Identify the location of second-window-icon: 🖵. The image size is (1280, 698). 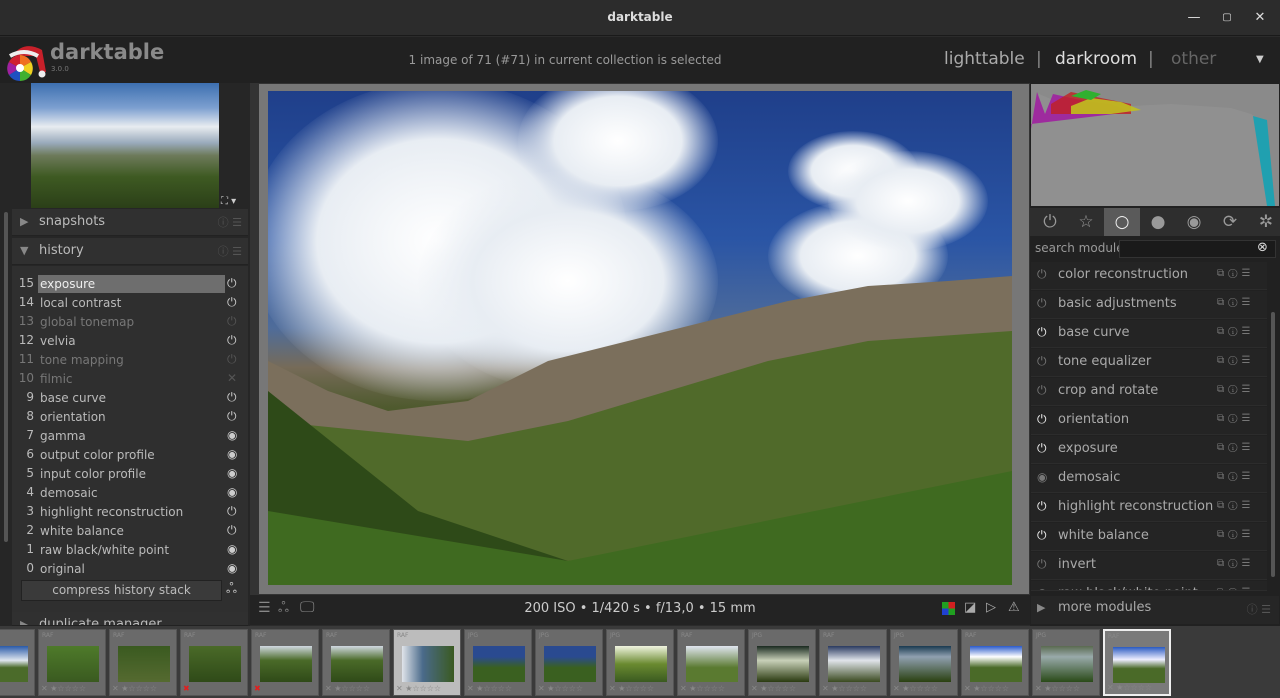
(307, 607).